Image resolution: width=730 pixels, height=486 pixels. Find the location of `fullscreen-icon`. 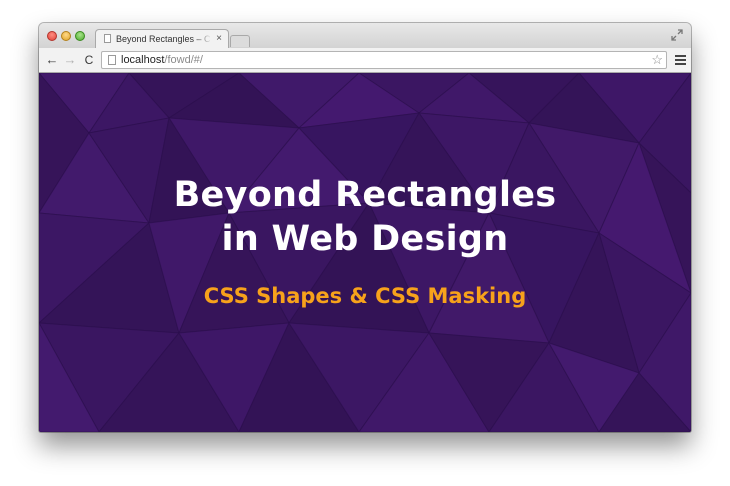

fullscreen-icon is located at coordinates (677, 35).